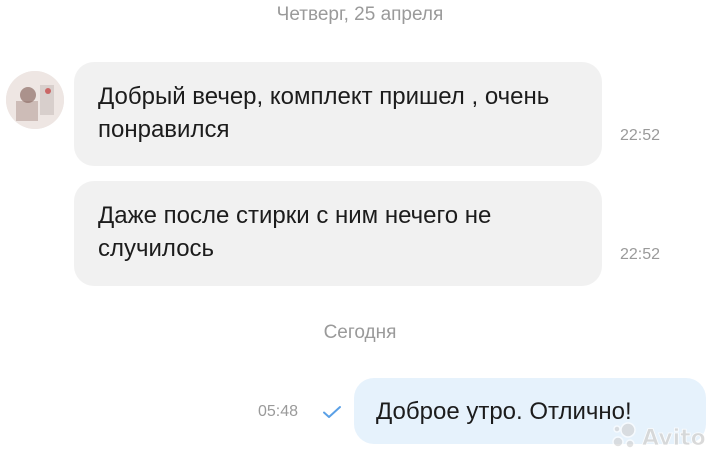 The height and width of the screenshot is (462, 720). Describe the element at coordinates (332, 412) in the screenshot. I see `check-icon` at that location.